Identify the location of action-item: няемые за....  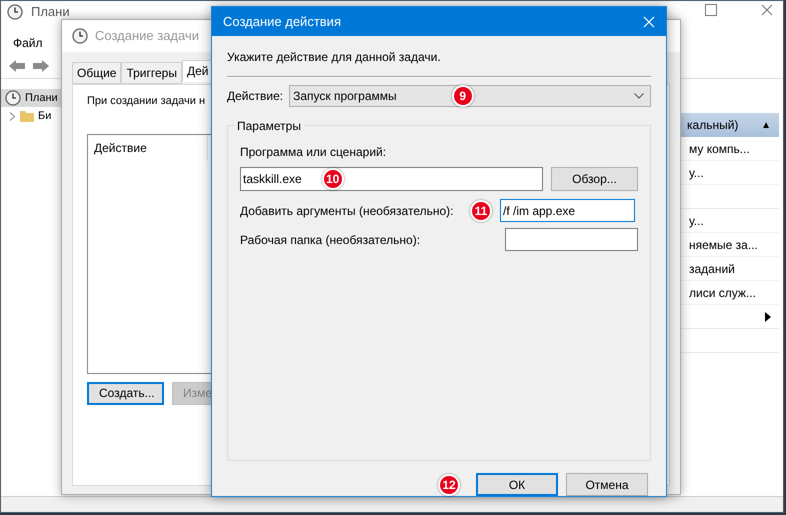
(723, 245).